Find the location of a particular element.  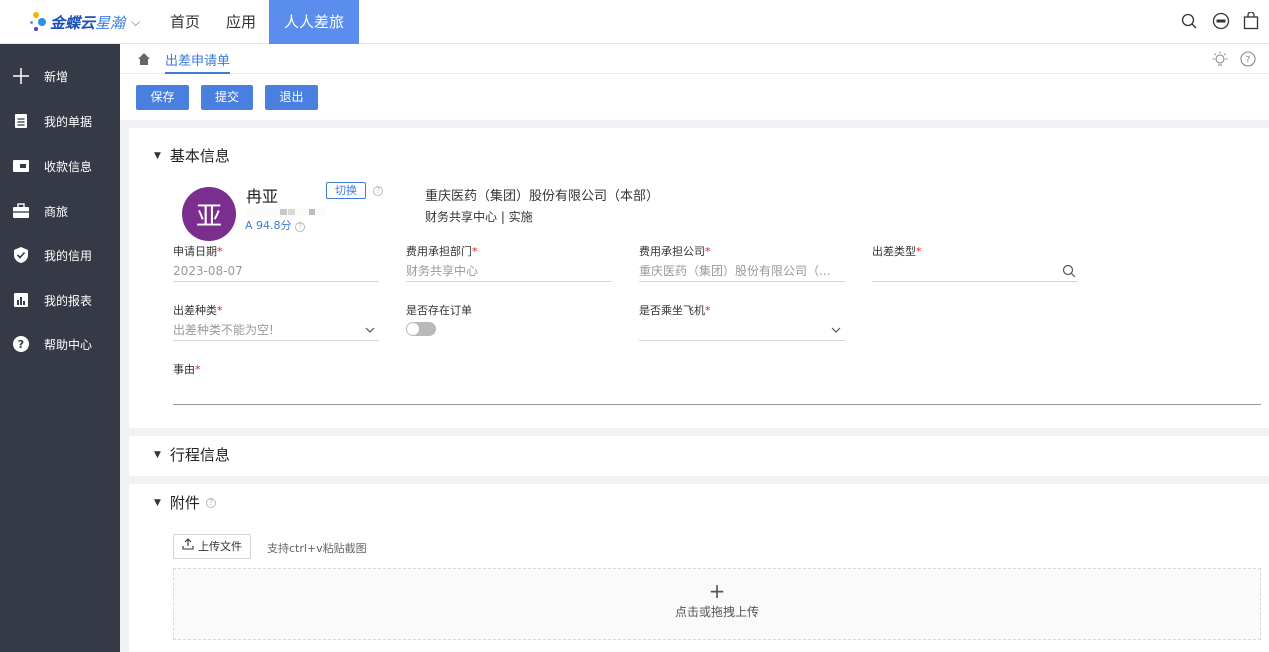

upload-file-button: 上传文件 is located at coordinates (212, 546).